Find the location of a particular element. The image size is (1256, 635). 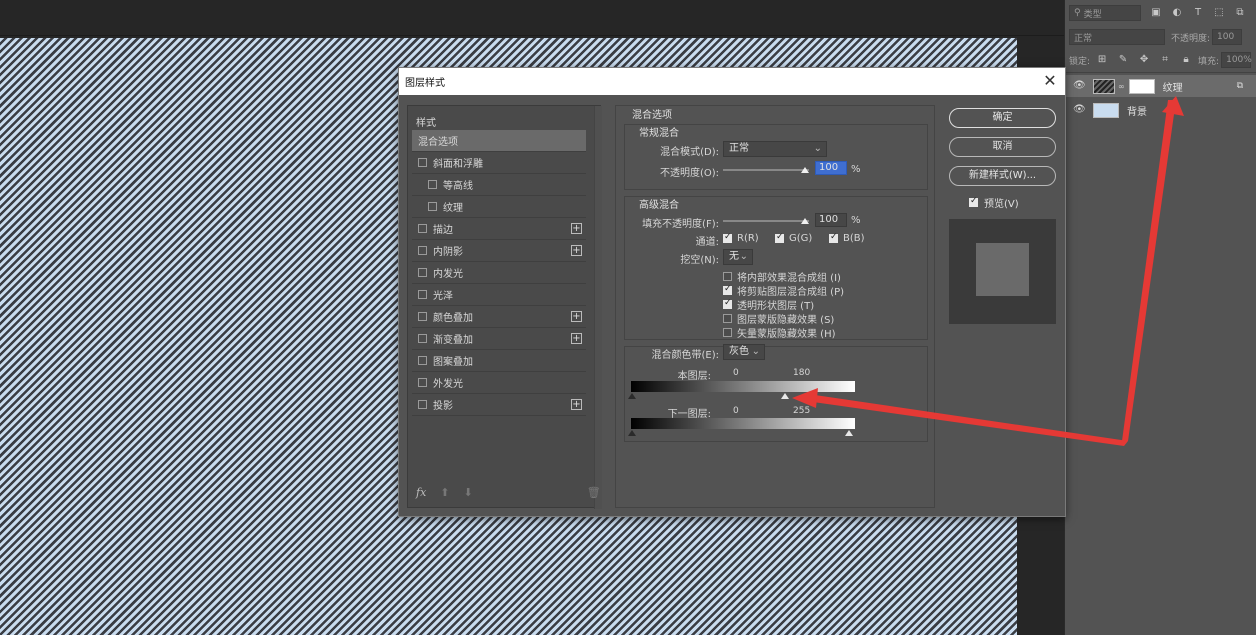

underlying-black-slider is located at coordinates (632, 433).